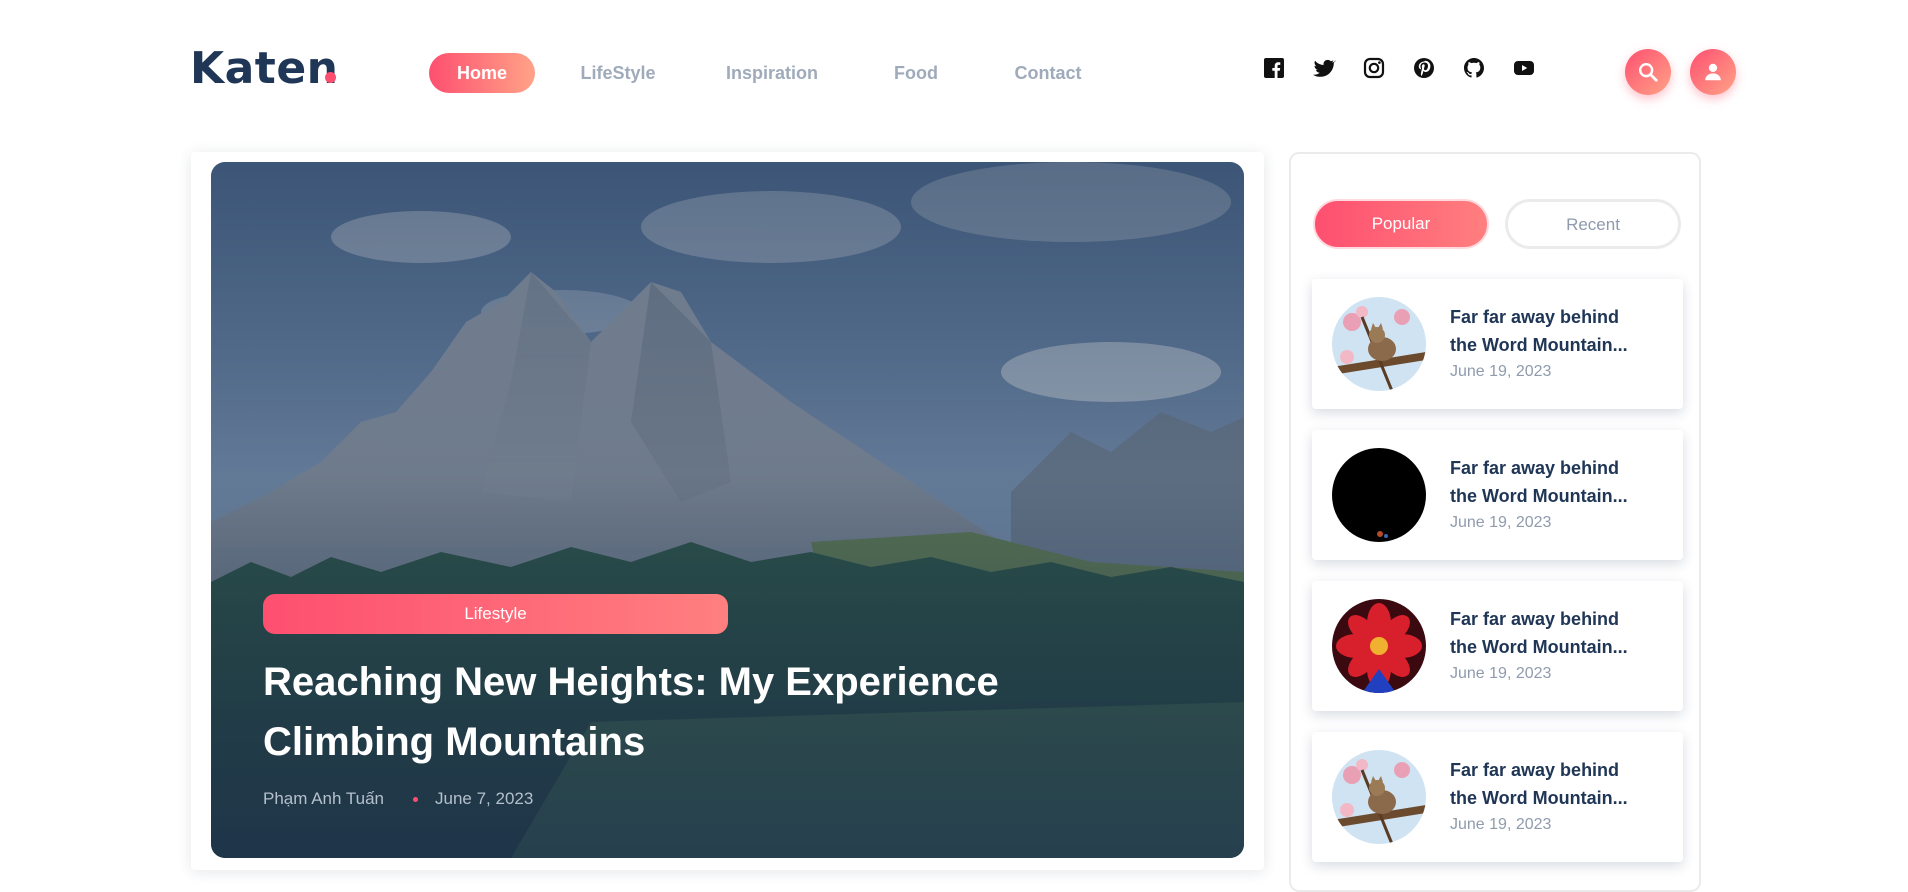 The width and height of the screenshot is (1908, 892). Describe the element at coordinates (1593, 224) in the screenshot. I see `tab-recent: Recent` at that location.